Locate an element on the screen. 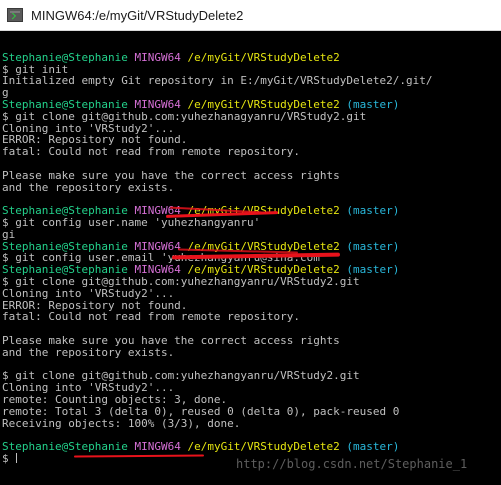 This screenshot has width=501, height=485. output-line: gi is located at coordinates (250, 235).